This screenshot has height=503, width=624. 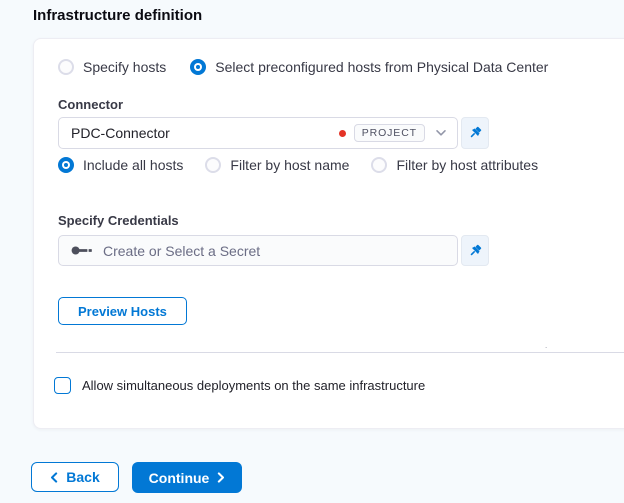 I want to click on credentials-pin-button, so click(x=475, y=250).